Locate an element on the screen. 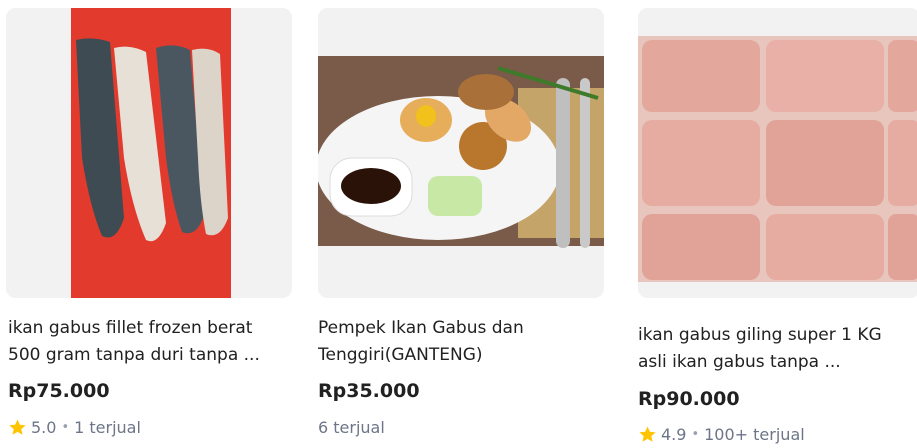 Image resolution: width=917 pixels, height=448 pixels. product-price: Rp35.000 is located at coordinates (369, 391).